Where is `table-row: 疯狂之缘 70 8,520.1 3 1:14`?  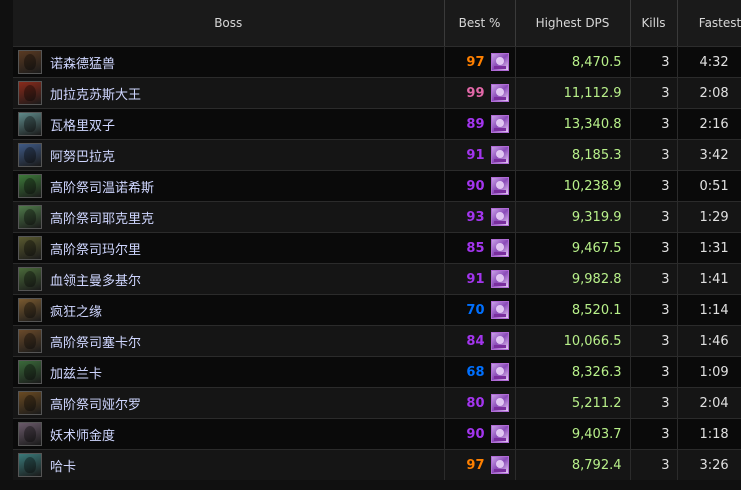
table-row: 疯狂之缘 70 8,520.1 3 1:14 is located at coordinates (377, 310).